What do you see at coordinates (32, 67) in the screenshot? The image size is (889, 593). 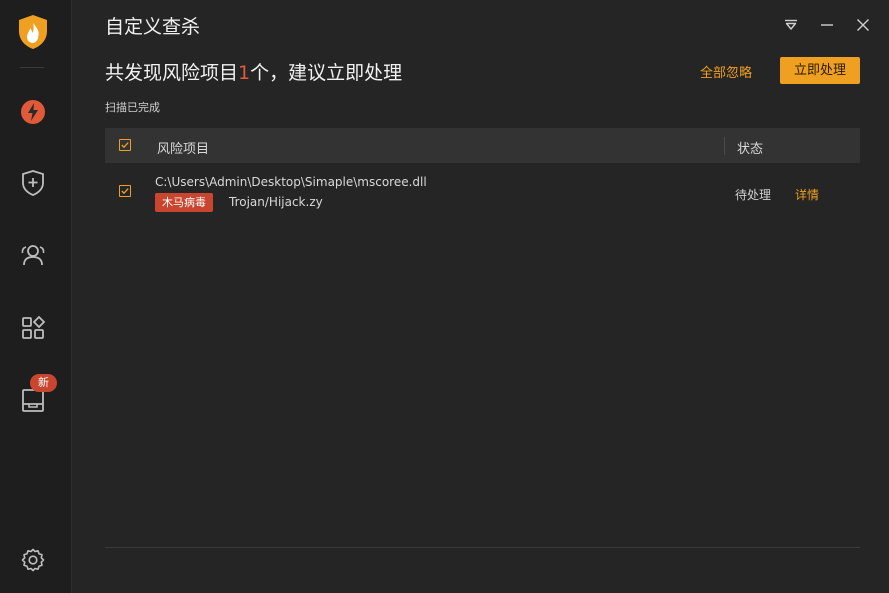 I see `sidebar-divider` at bounding box center [32, 67].